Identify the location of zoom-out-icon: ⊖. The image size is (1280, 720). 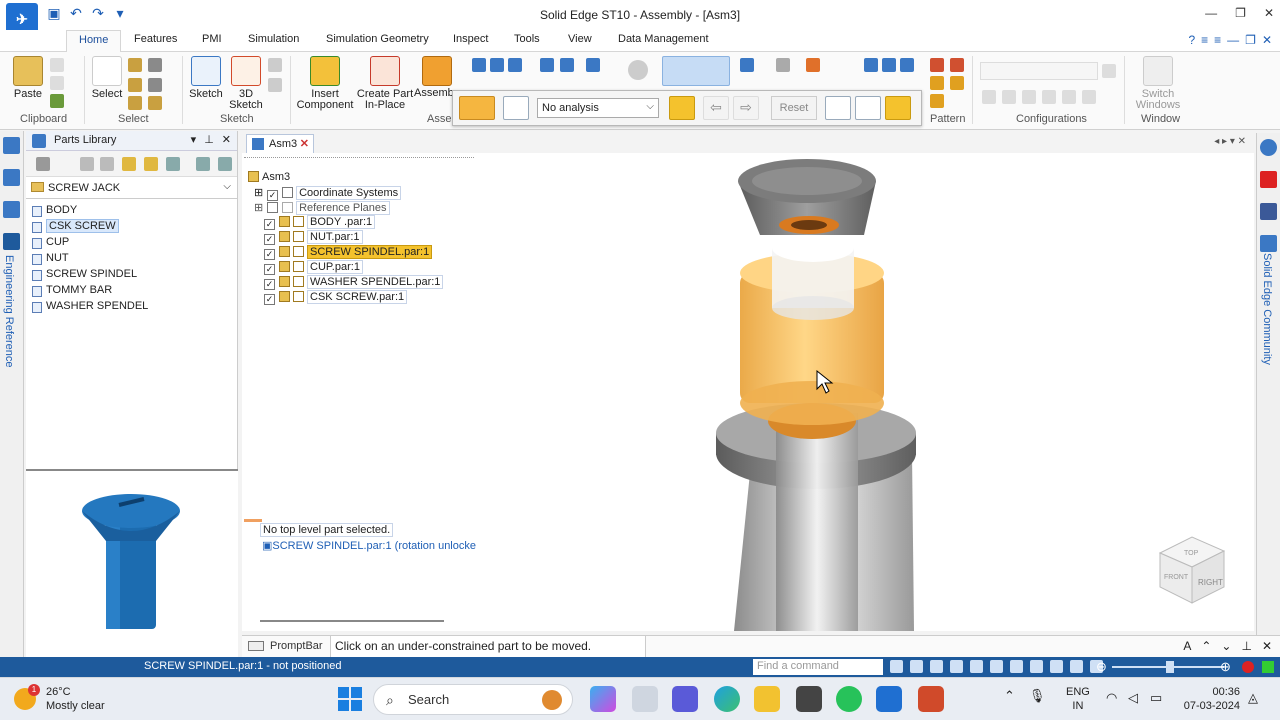
(1101, 667).